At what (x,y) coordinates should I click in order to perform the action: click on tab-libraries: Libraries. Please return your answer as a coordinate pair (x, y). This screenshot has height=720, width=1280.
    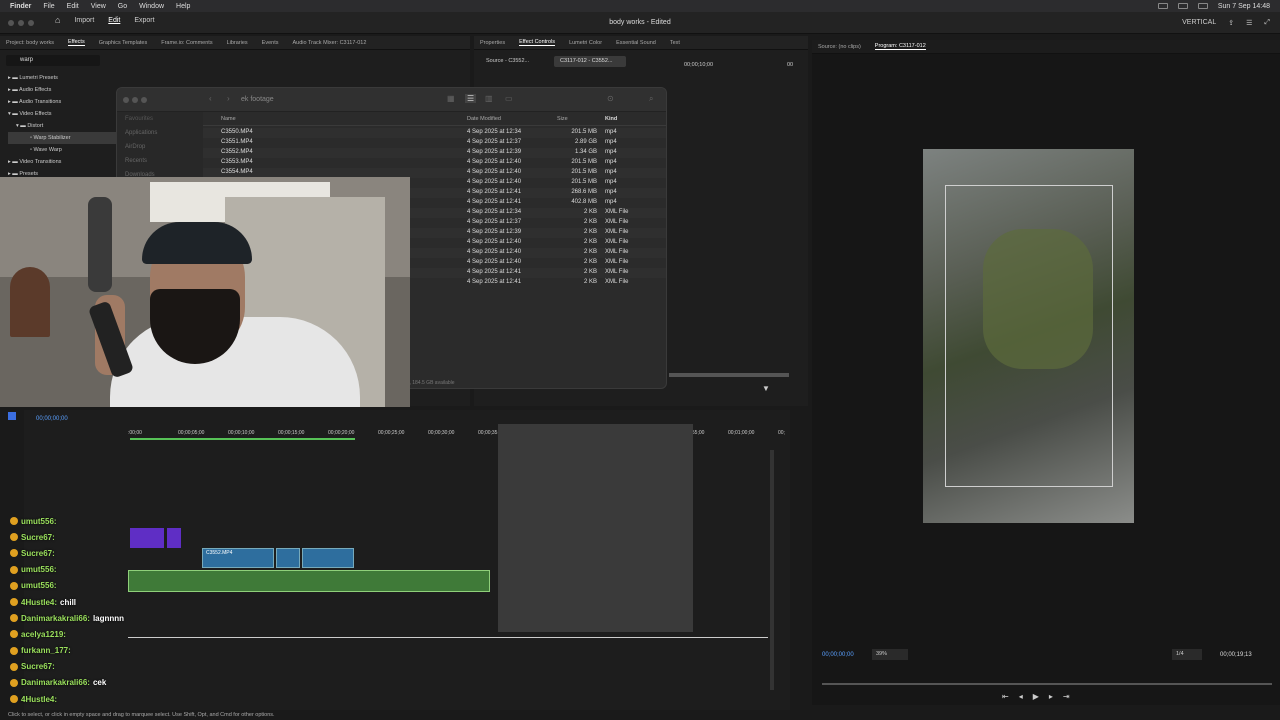
    Looking at the image, I should click on (237, 43).